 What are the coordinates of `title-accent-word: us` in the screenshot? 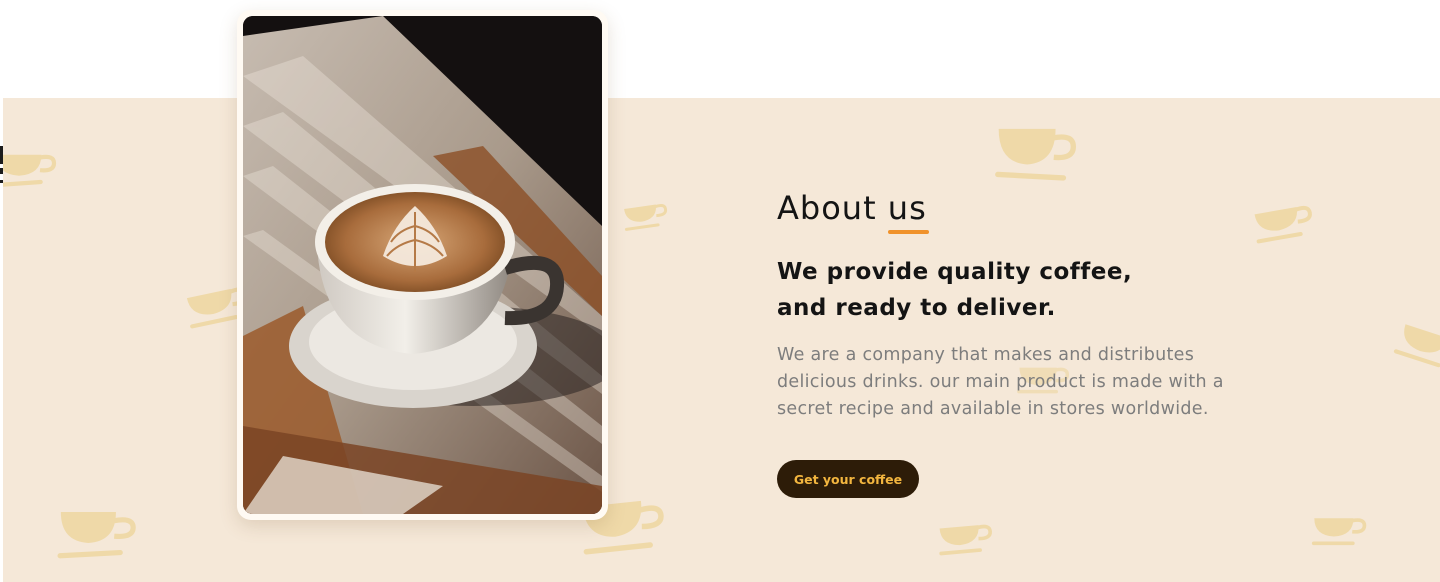 It's located at (908, 210).